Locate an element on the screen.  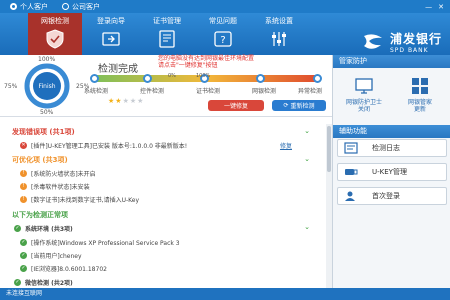
personal-client-option: 个人客户 is located at coordinates (29, 7).